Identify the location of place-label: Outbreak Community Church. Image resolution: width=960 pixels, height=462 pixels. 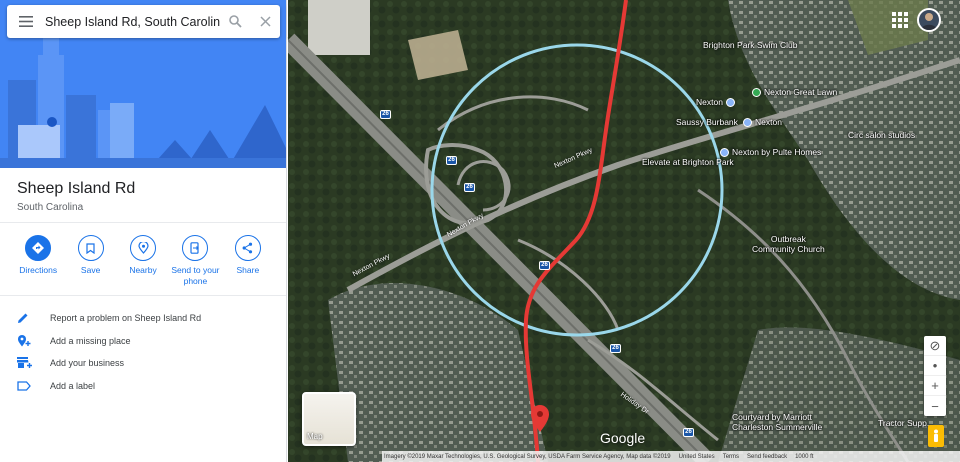
(788, 244).